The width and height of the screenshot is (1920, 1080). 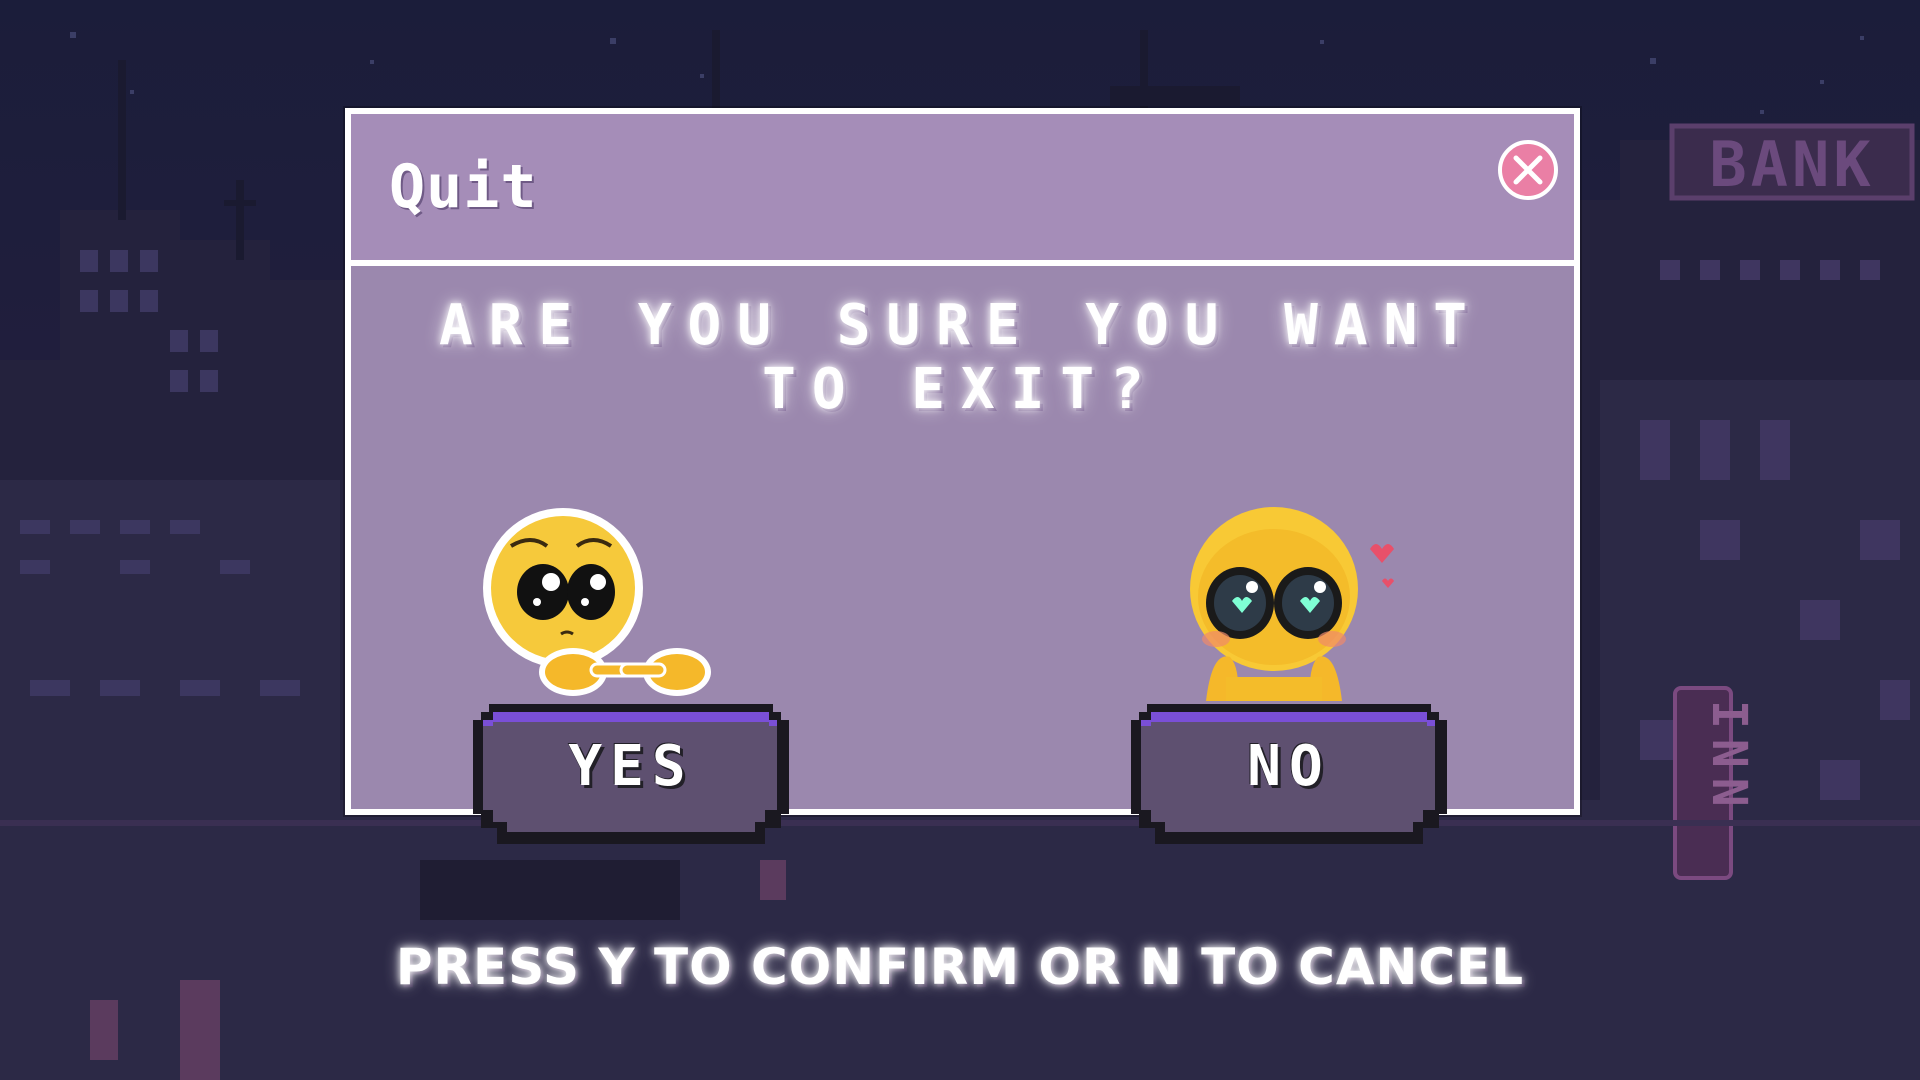 I want to click on no-button: NO, so click(x=1289, y=774).